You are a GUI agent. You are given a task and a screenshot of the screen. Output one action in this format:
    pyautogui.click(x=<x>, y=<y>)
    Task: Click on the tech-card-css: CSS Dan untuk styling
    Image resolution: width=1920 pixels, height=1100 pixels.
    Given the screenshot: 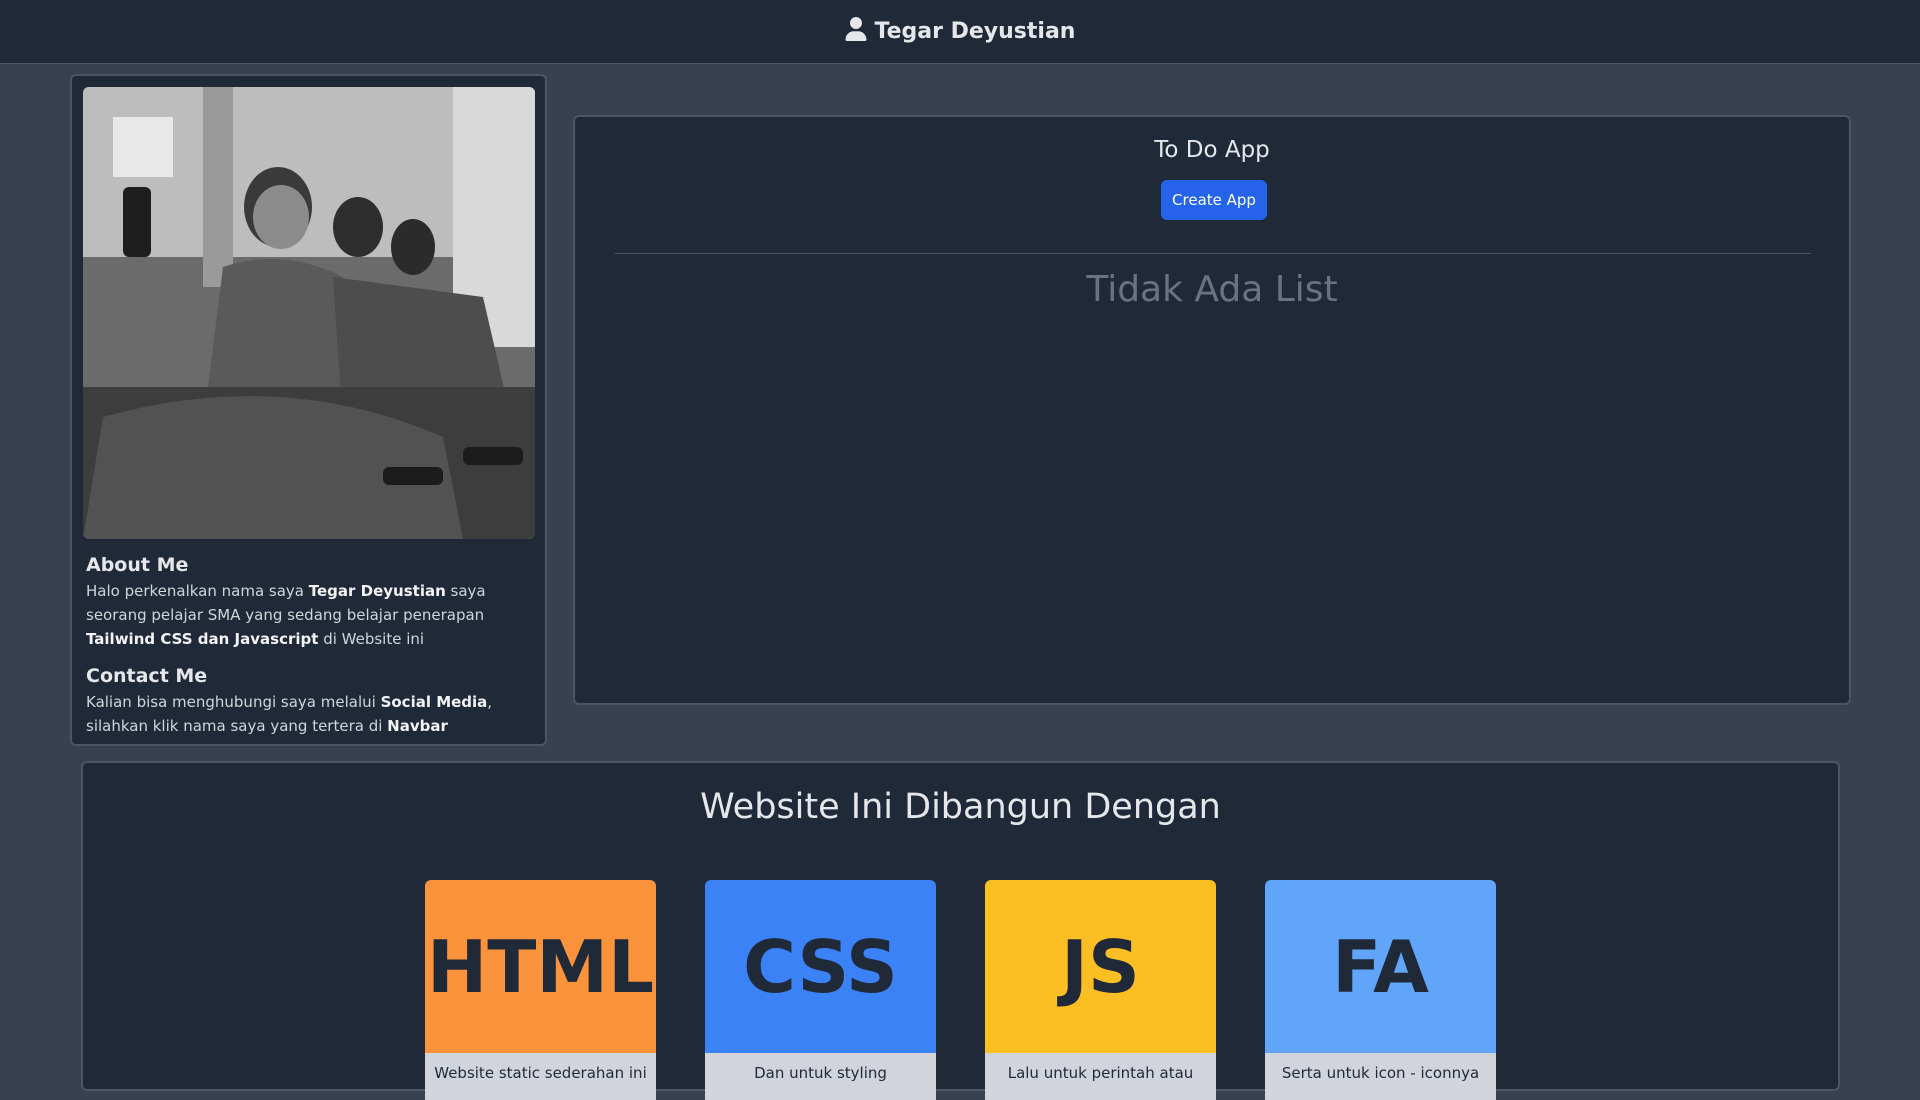 What is the action you would take?
    pyautogui.click(x=820, y=990)
    